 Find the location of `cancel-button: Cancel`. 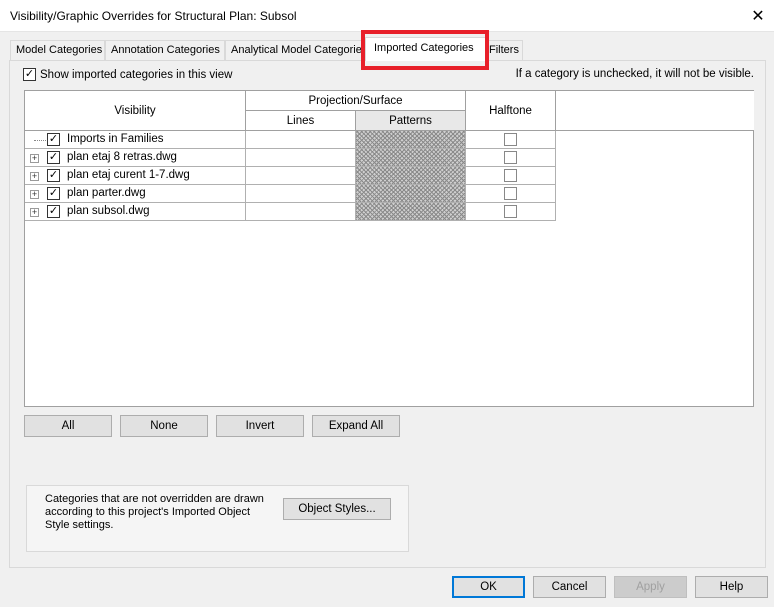

cancel-button: Cancel is located at coordinates (569, 587).